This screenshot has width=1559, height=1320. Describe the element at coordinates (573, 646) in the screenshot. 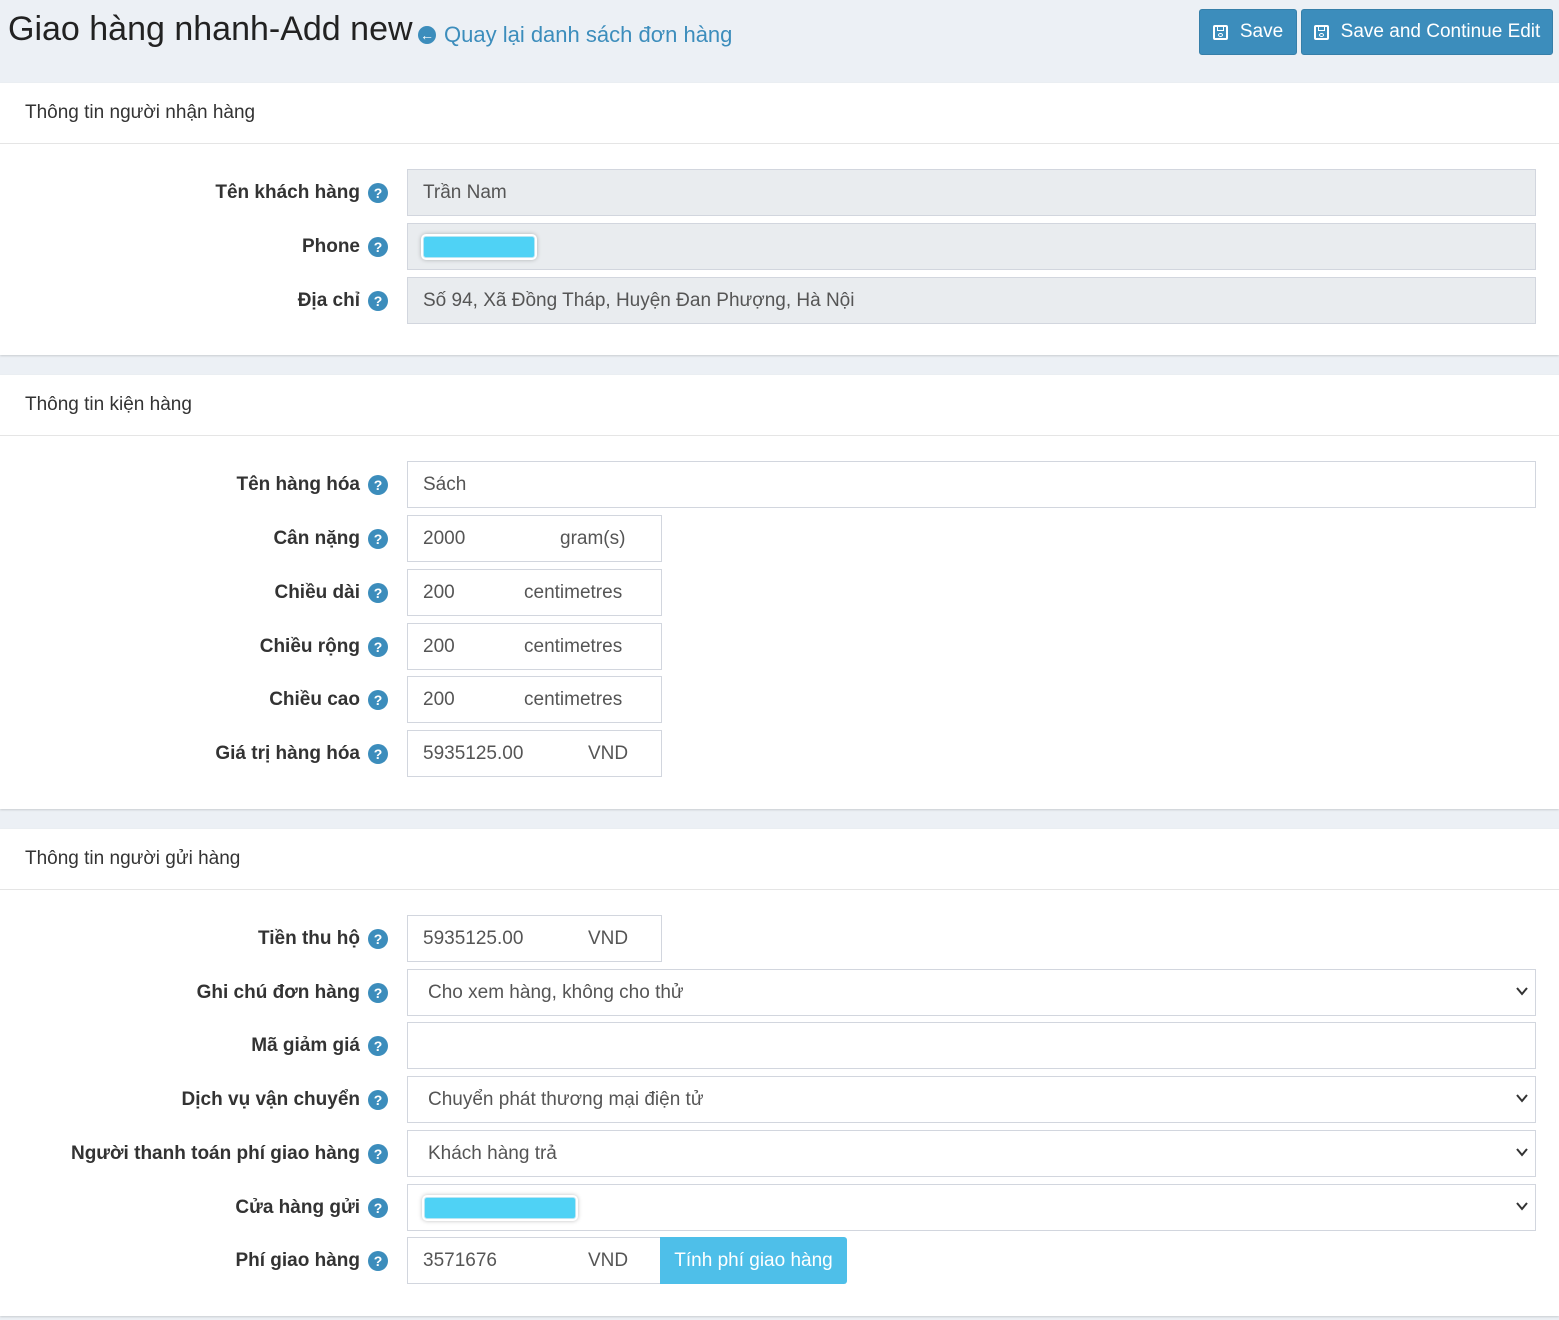

I see `width-unit: centimetres` at that location.